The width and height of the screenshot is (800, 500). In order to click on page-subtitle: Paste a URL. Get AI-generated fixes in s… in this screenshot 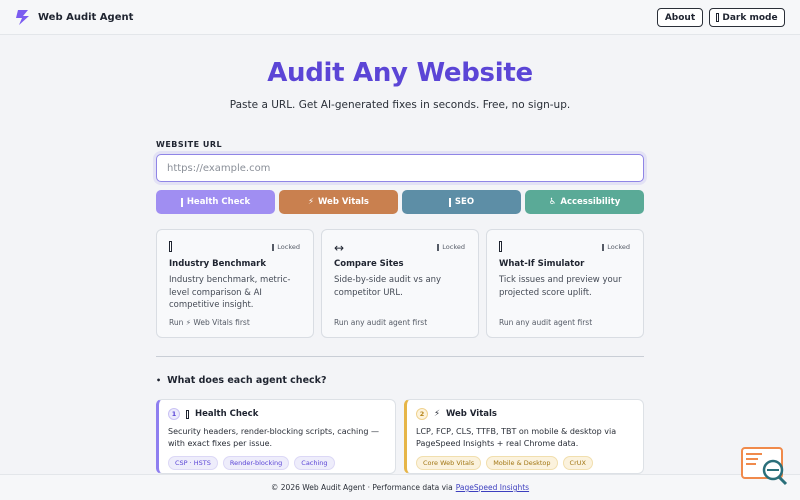, I will do `click(400, 105)`.